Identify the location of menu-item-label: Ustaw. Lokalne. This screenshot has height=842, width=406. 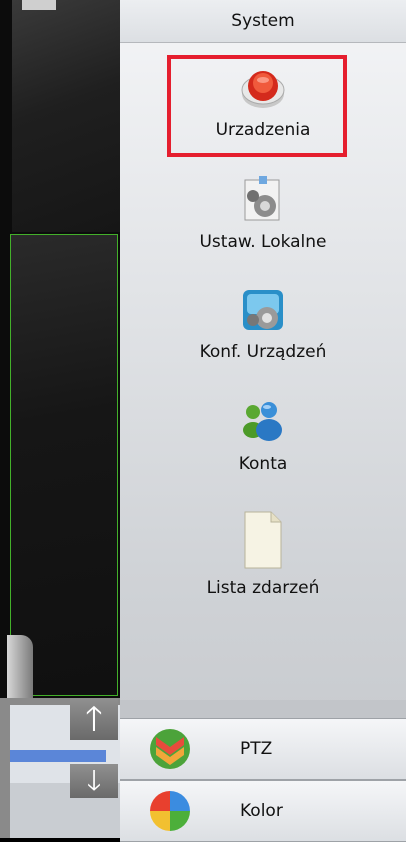
(263, 242).